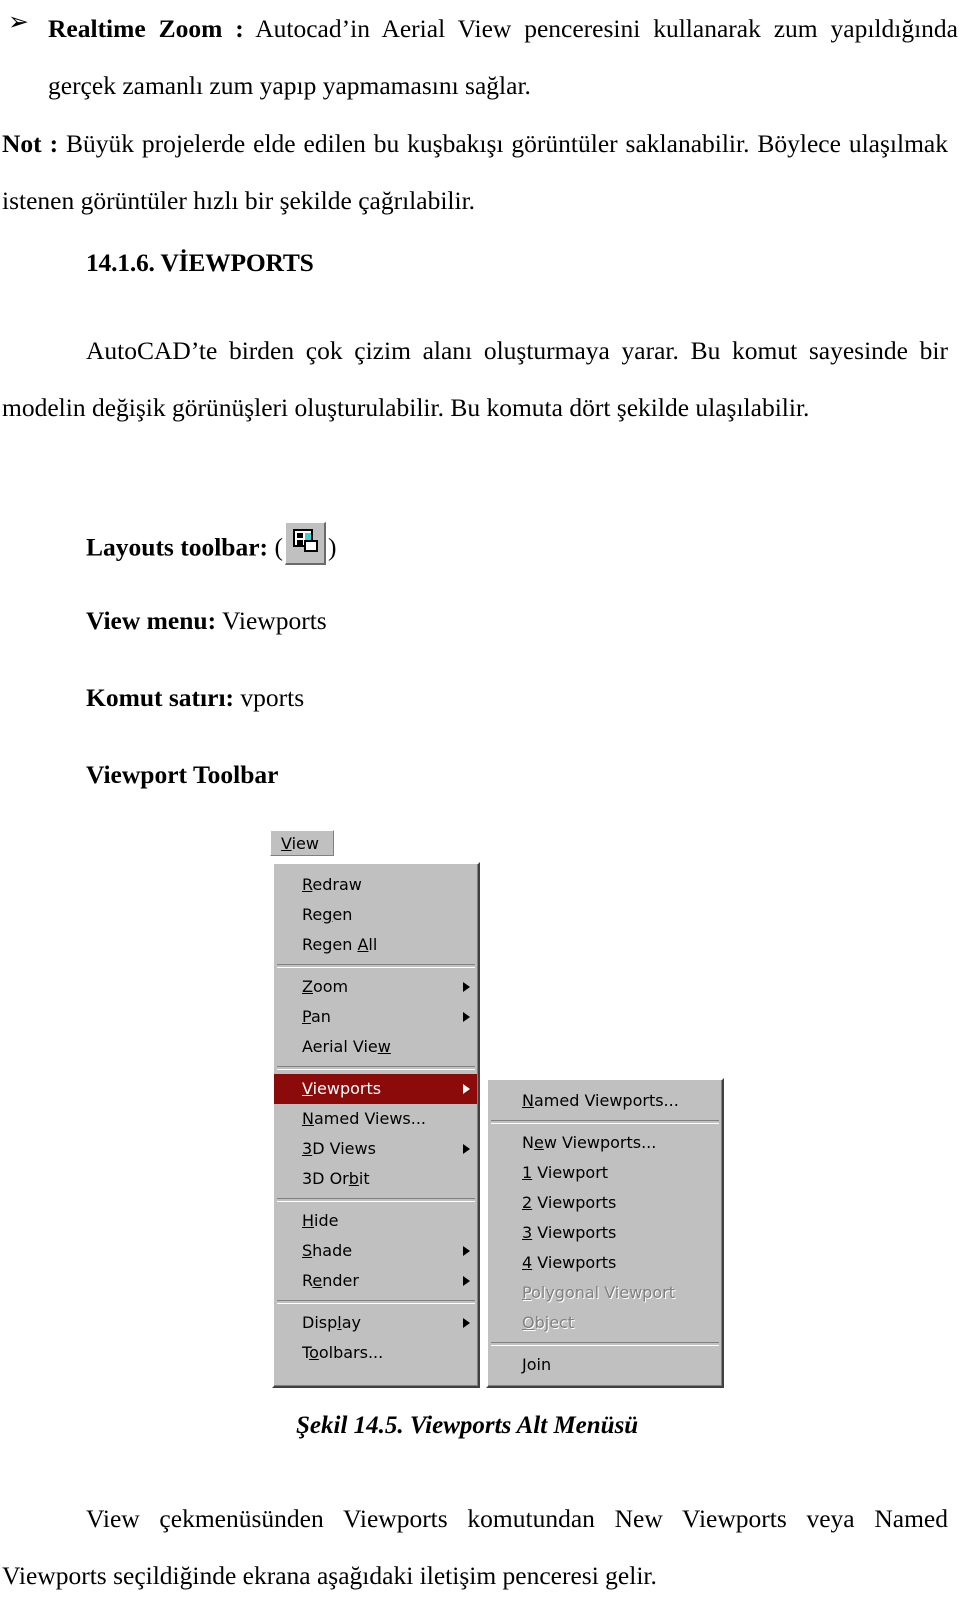  Describe the element at coordinates (569, 1232) in the screenshot. I see `menu-item-label: 3 Viewports` at that location.